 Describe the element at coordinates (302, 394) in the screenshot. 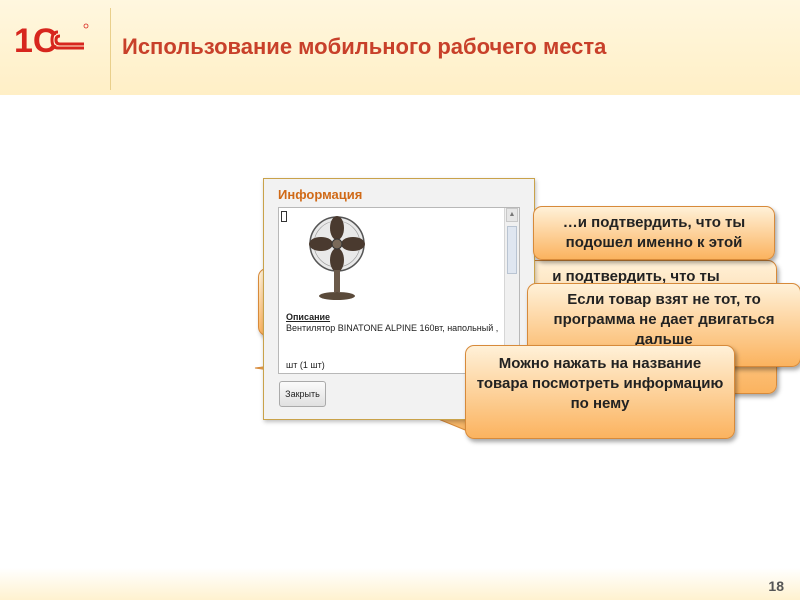

I see `close-button: Закрыть` at that location.